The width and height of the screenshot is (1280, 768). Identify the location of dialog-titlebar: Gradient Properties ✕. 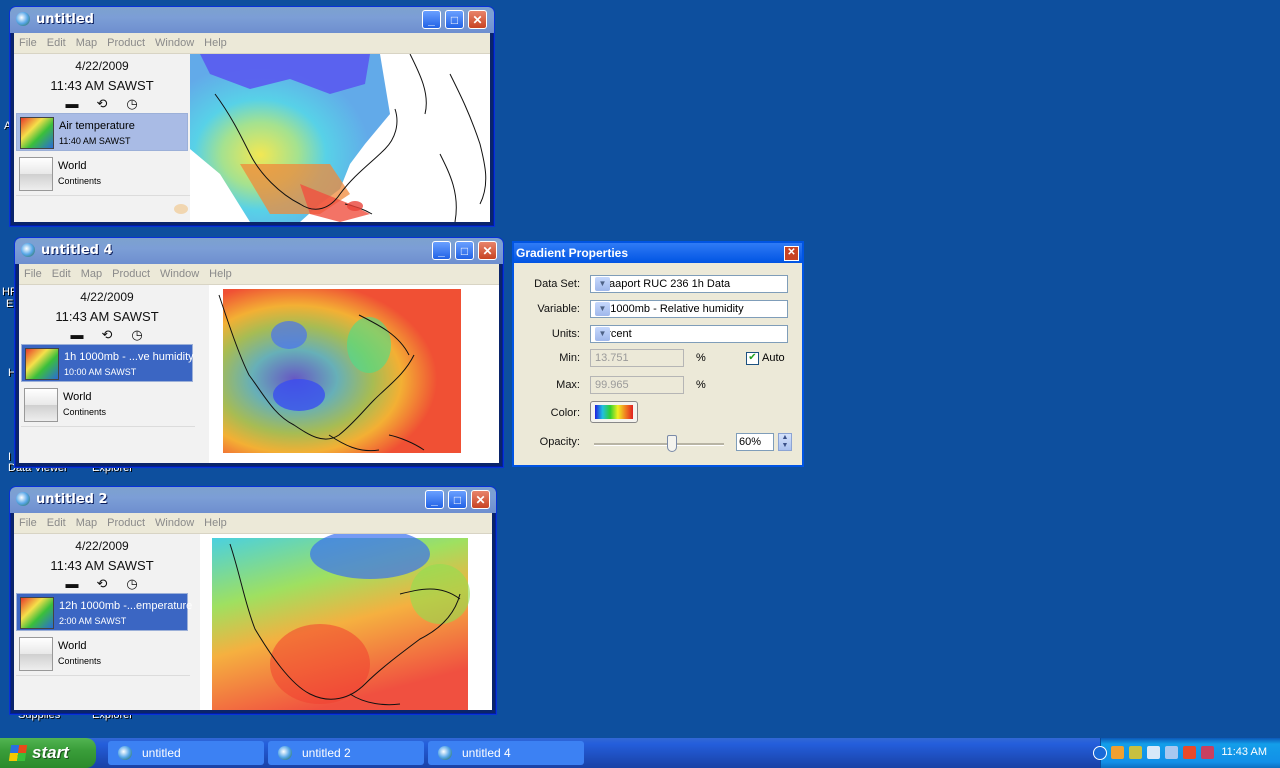
(658, 253).